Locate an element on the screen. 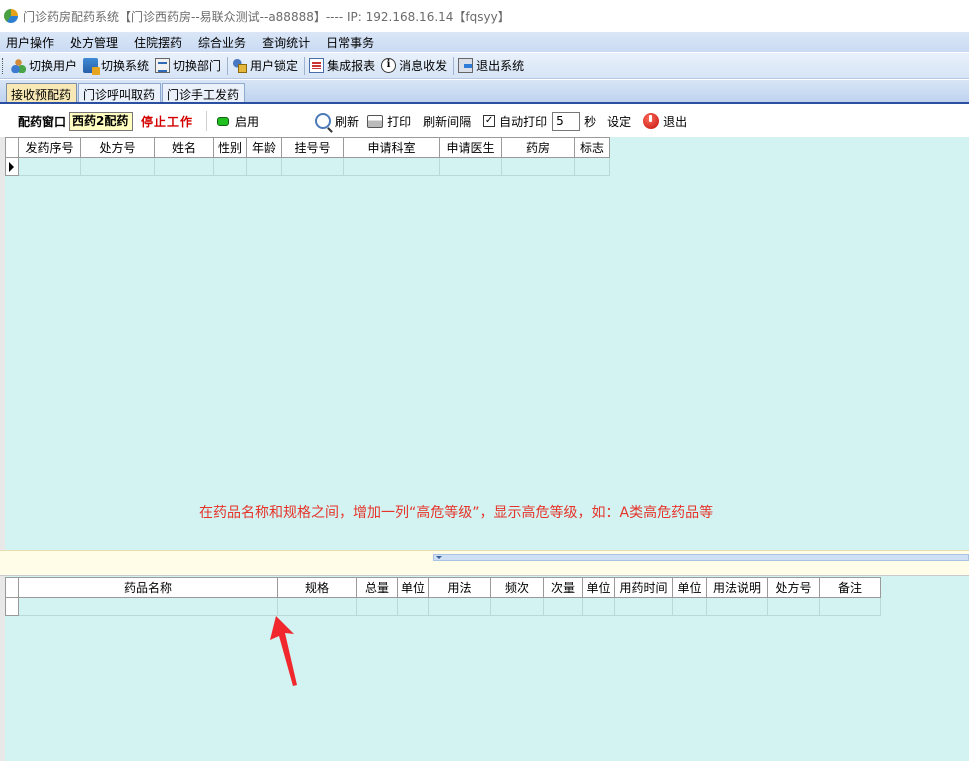 The width and height of the screenshot is (969, 761). print-button: 打印 is located at coordinates (389, 121).